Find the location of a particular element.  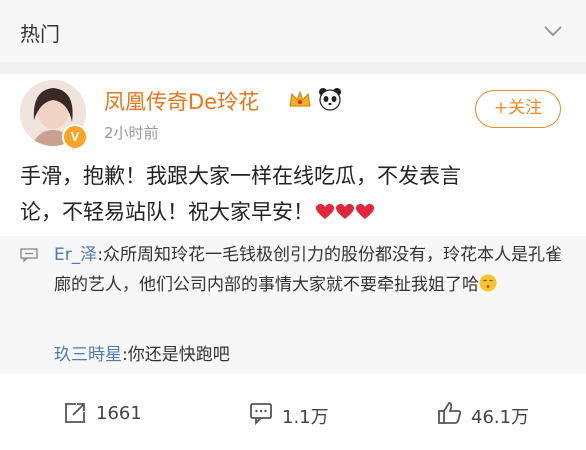

follow-button: +关注 is located at coordinates (518, 109).